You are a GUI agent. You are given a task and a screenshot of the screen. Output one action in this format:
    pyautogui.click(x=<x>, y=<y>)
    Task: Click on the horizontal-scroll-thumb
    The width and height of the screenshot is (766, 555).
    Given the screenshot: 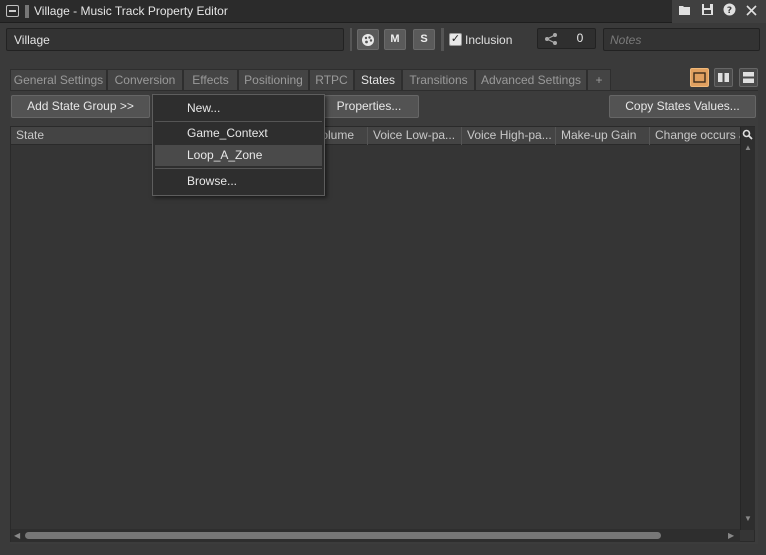 What is the action you would take?
    pyautogui.click(x=343, y=535)
    